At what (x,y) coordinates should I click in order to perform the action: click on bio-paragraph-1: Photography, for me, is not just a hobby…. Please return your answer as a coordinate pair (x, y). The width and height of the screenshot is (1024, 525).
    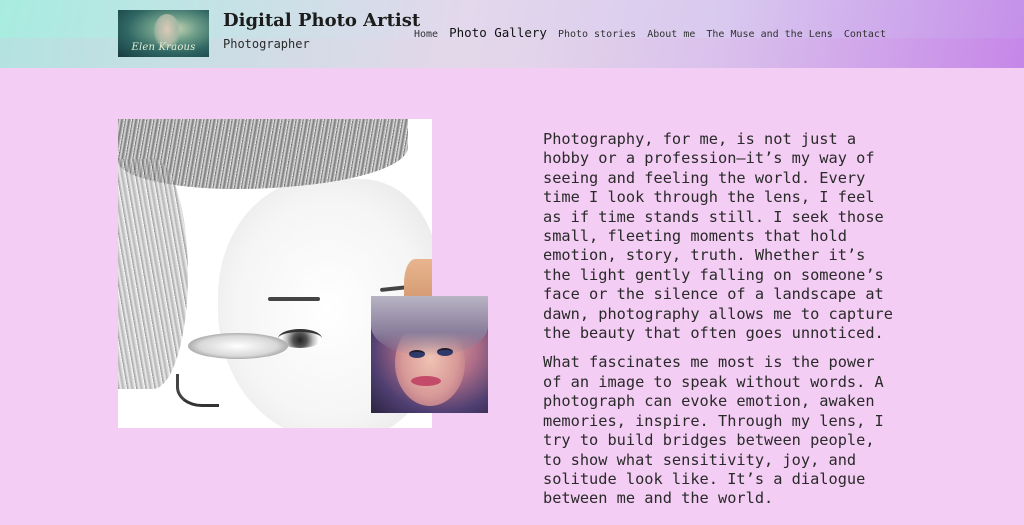
    Looking at the image, I should click on (718, 236).